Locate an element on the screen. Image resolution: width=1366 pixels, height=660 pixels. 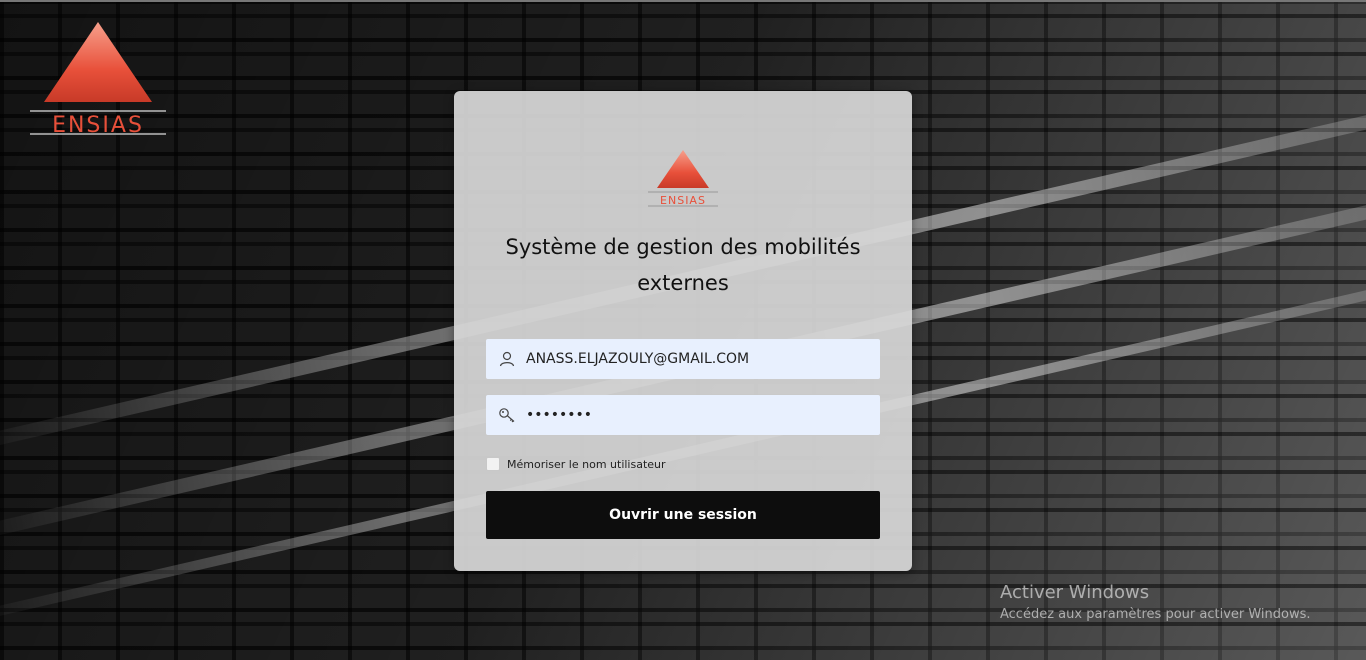
remember-checkbox is located at coordinates (493, 464).